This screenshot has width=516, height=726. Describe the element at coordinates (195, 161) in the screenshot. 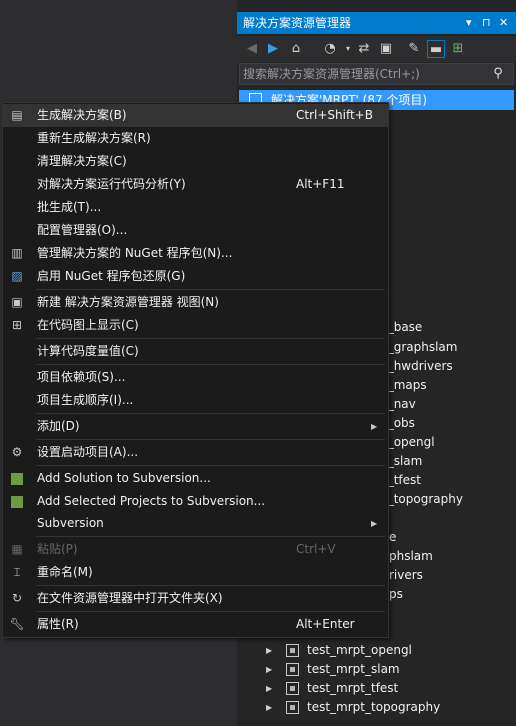

I see `menu-item-clean-solution: 清理解决方案(C)` at that location.